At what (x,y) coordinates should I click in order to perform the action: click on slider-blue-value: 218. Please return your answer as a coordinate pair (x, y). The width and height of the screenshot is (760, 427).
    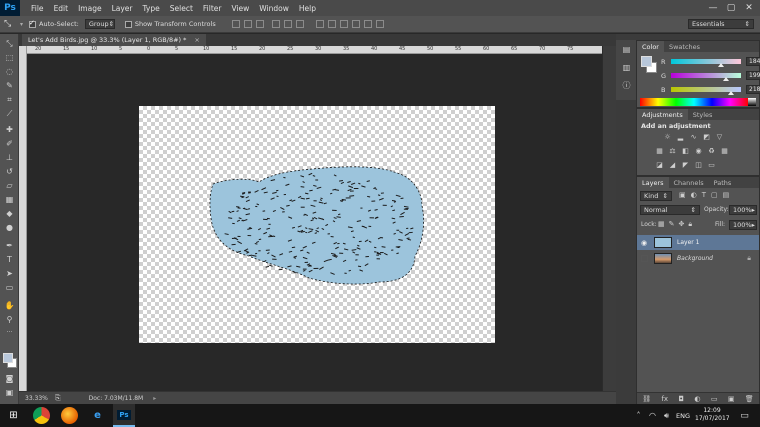
    Looking at the image, I should click on (753, 89).